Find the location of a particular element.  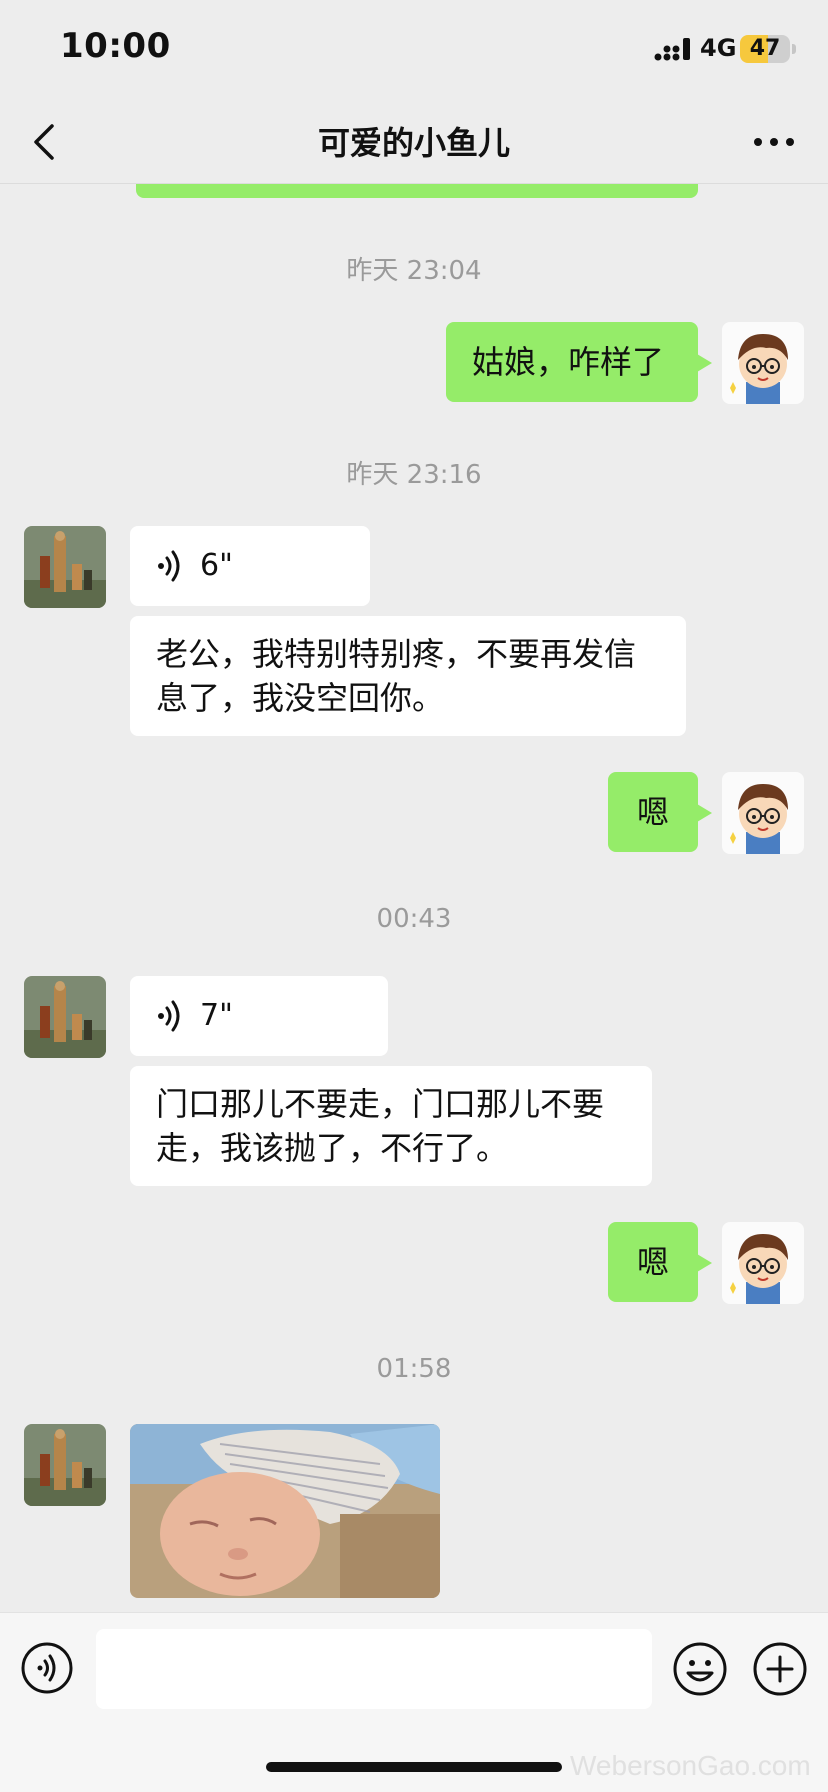

emoji-icon is located at coordinates (700, 1669).